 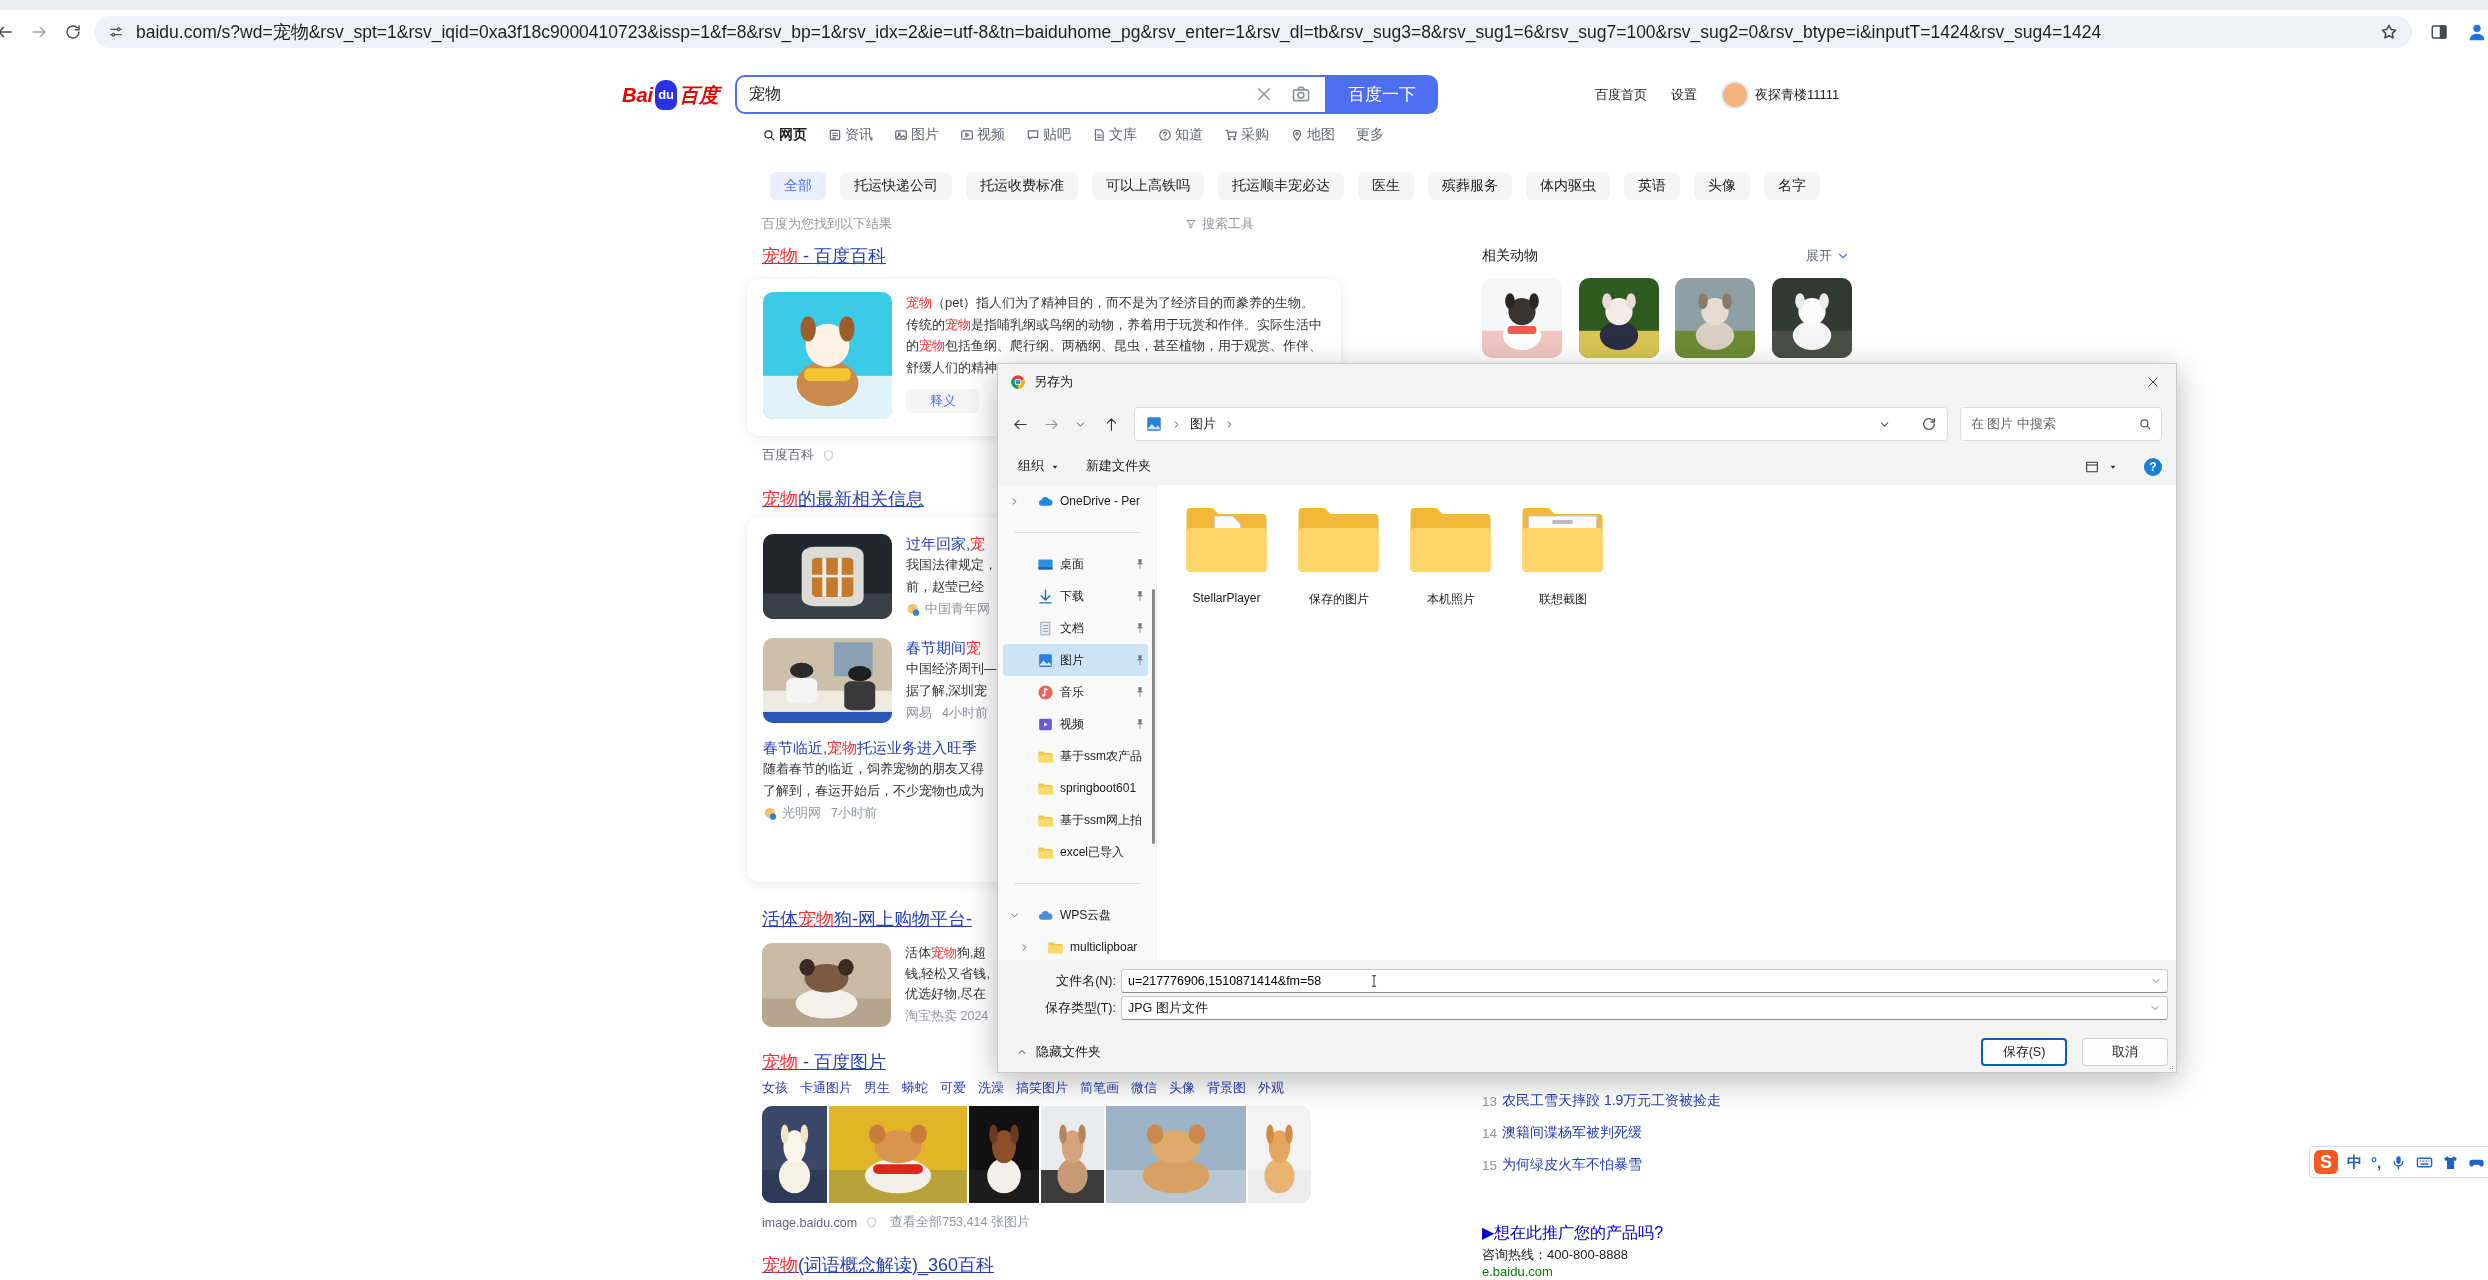 I want to click on filter-chip: 头像, so click(x=1722, y=186).